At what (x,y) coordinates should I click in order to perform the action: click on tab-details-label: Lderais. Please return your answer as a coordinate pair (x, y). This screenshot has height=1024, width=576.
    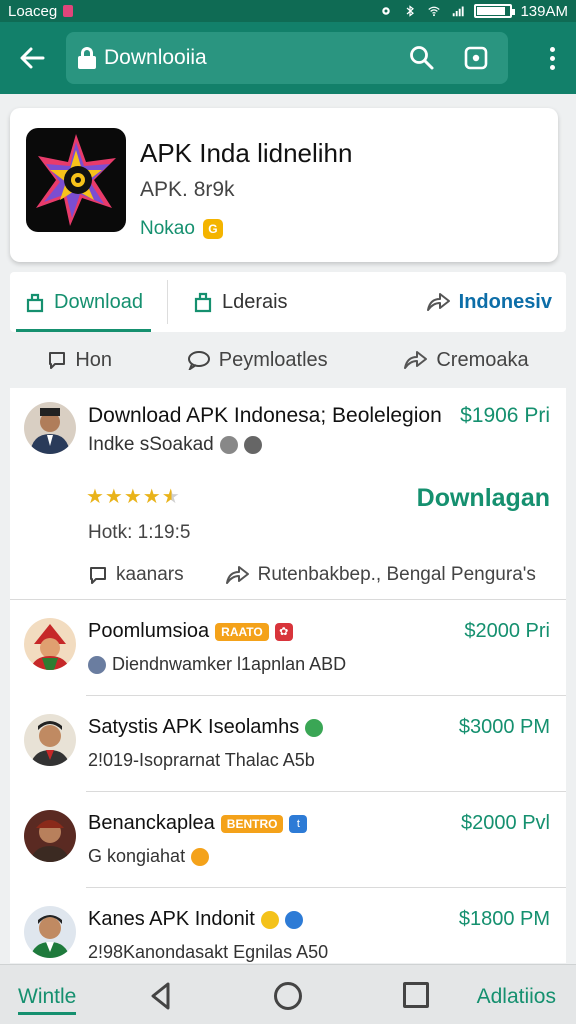
    Looking at the image, I should click on (254, 301).